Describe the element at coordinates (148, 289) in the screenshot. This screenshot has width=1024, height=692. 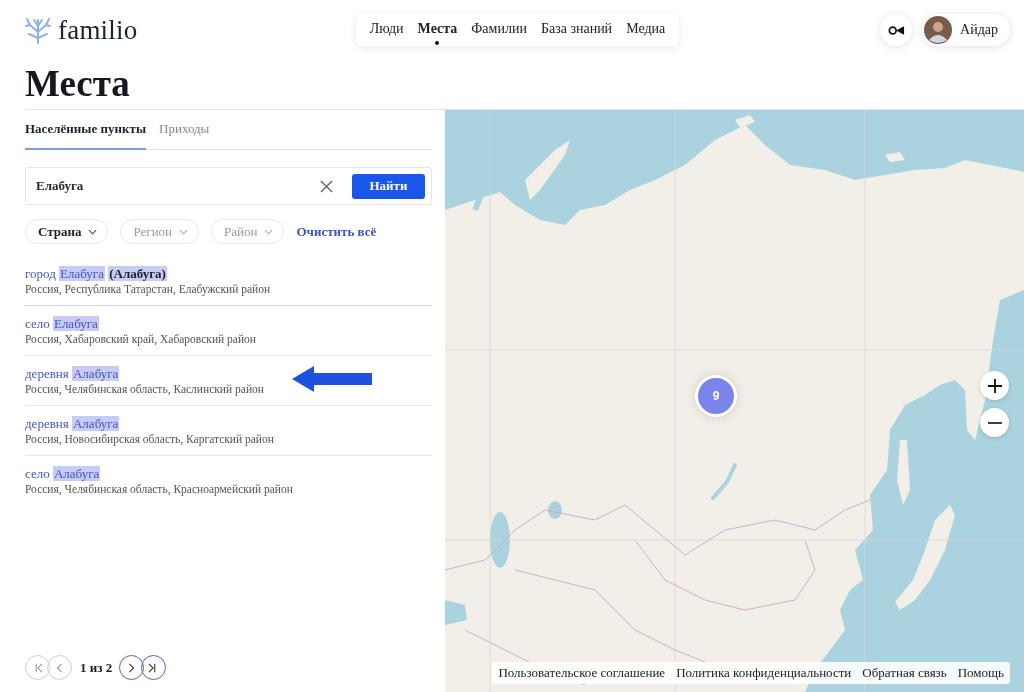
I see `place-location: Россия, Республика Татарстан, Елабужский район` at that location.